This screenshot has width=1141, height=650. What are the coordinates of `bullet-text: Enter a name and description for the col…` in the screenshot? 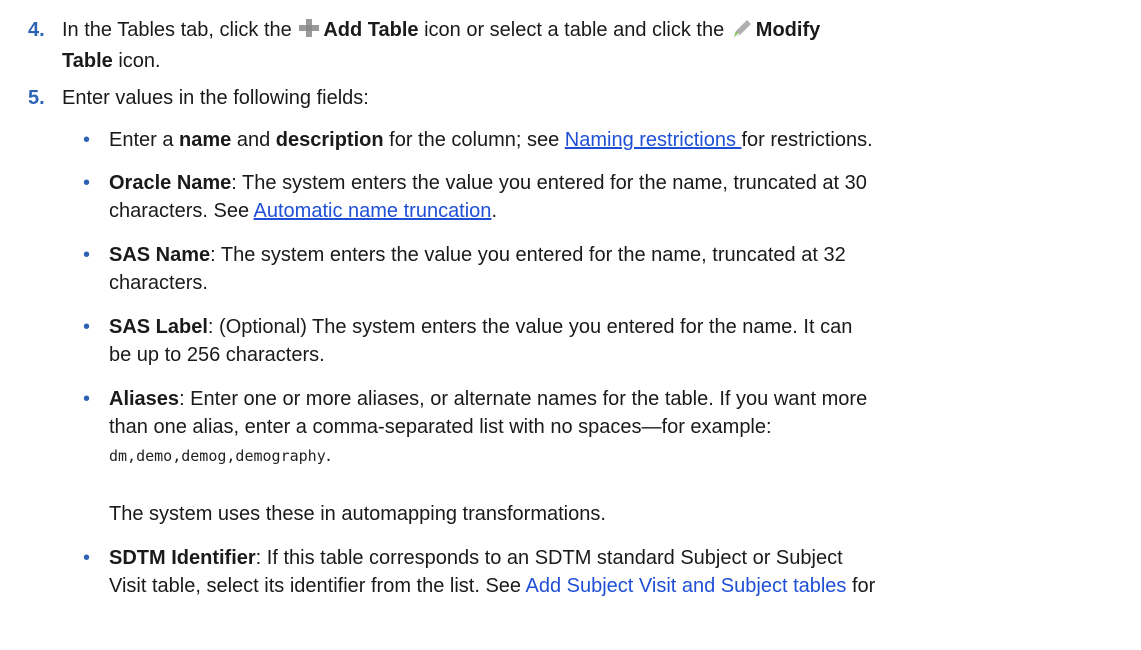 It's located at (615, 140).